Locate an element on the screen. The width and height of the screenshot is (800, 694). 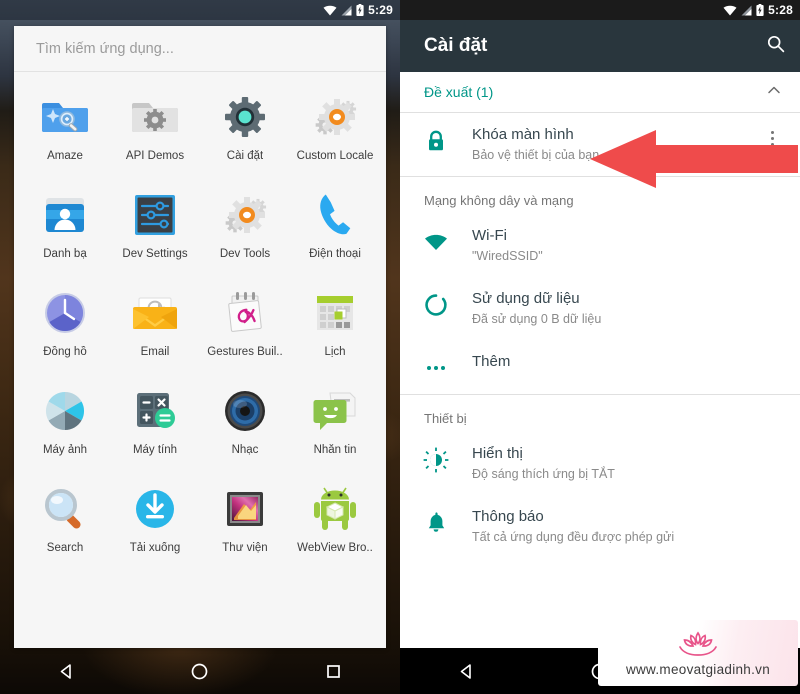
watermark-text: www.meovatgiadinh.vn is located at coordinates (698, 669).